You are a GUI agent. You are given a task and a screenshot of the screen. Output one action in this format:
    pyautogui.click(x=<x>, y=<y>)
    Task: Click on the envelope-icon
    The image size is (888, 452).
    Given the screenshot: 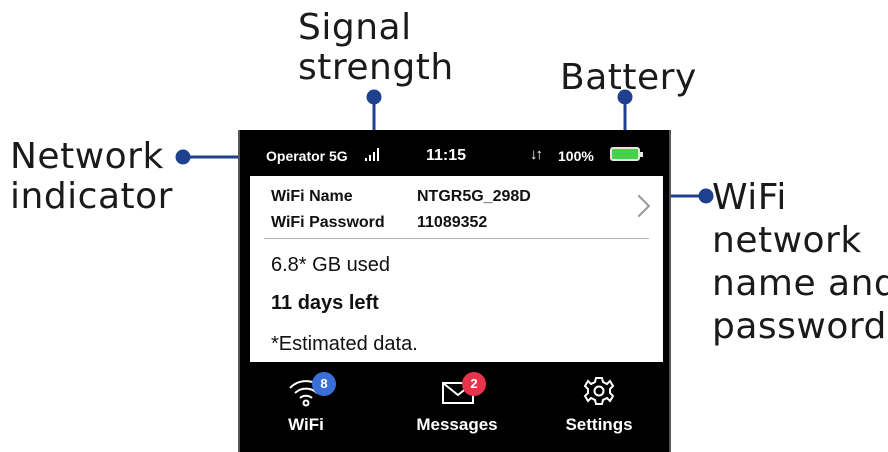 What is the action you would take?
    pyautogui.click(x=457, y=397)
    